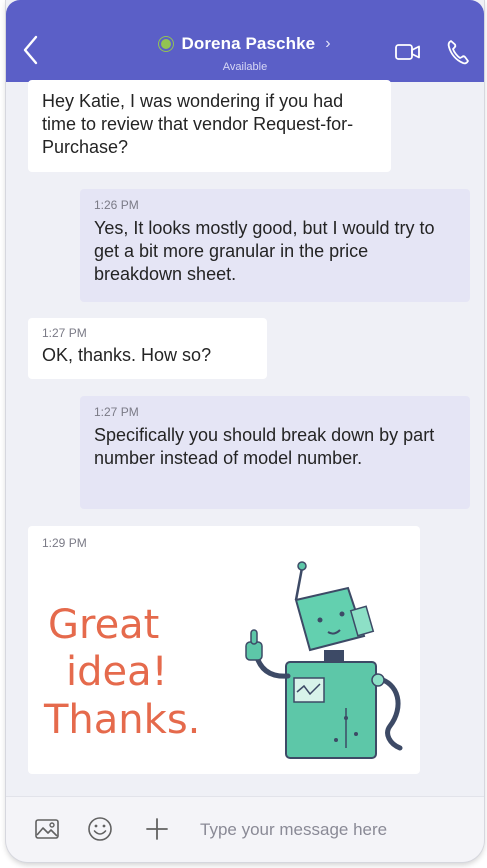  Describe the element at coordinates (116, 205) in the screenshot. I see `message-timestamp: 1:26 PM` at that location.